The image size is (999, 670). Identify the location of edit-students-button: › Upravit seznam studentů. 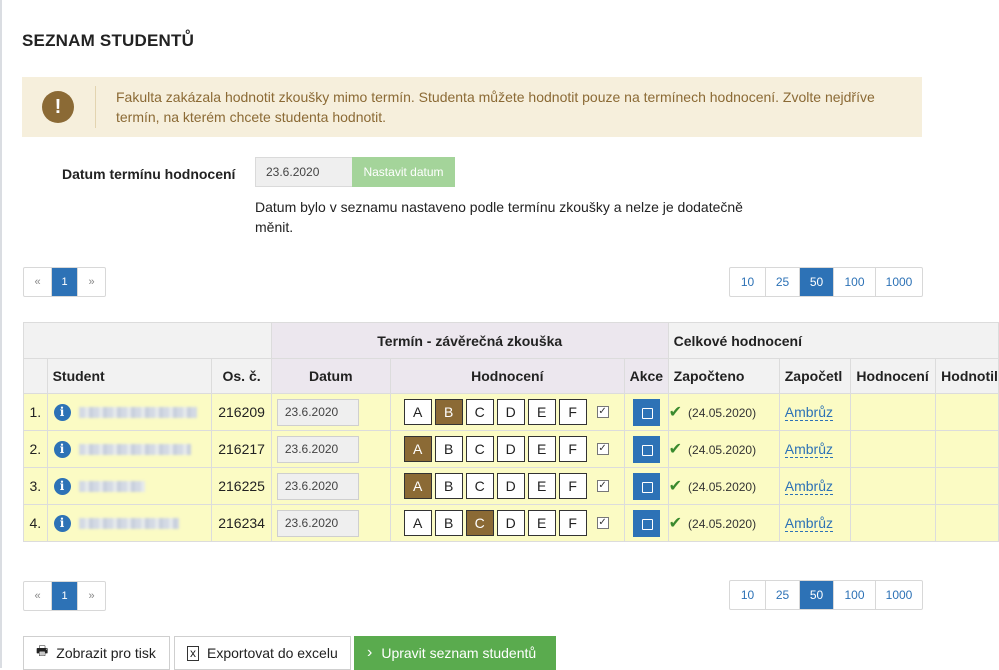
(455, 653).